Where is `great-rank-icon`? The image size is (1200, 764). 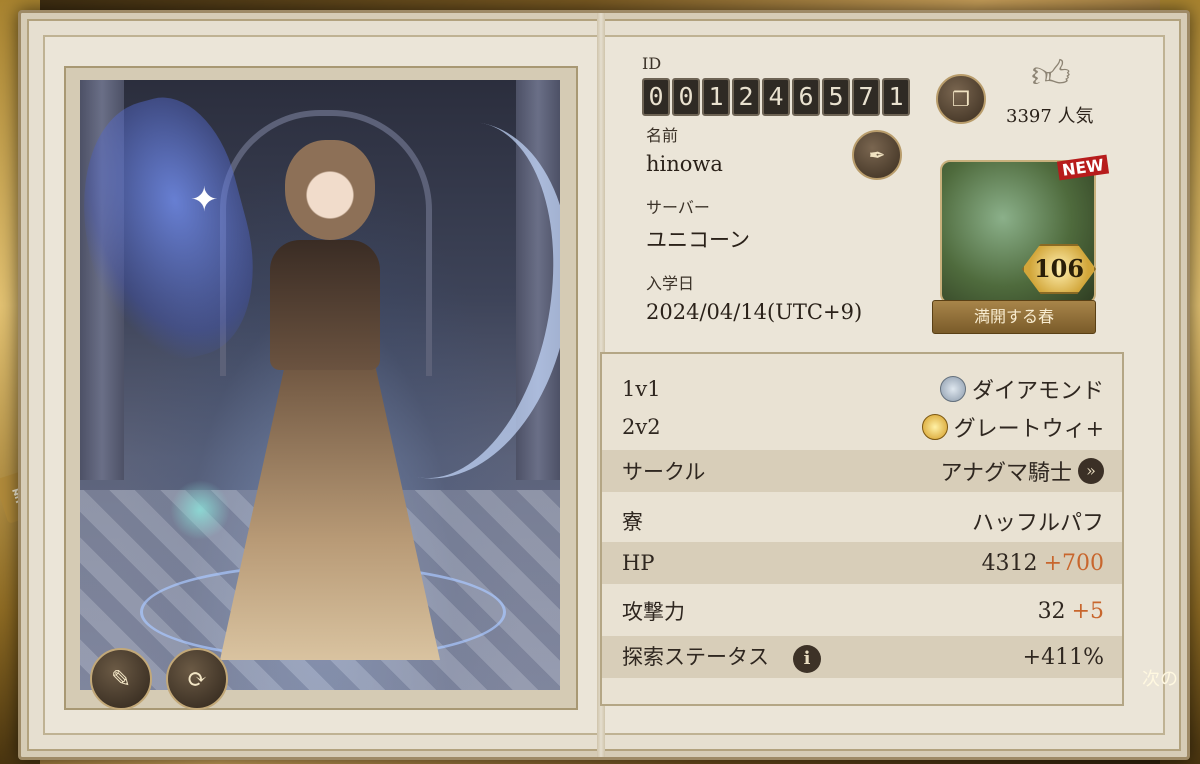
great-rank-icon is located at coordinates (934, 427).